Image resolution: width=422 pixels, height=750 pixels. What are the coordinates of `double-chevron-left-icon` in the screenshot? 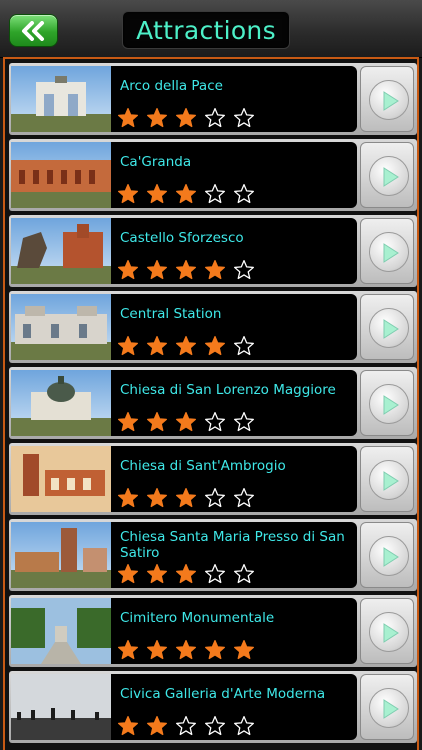 It's located at (33, 31).